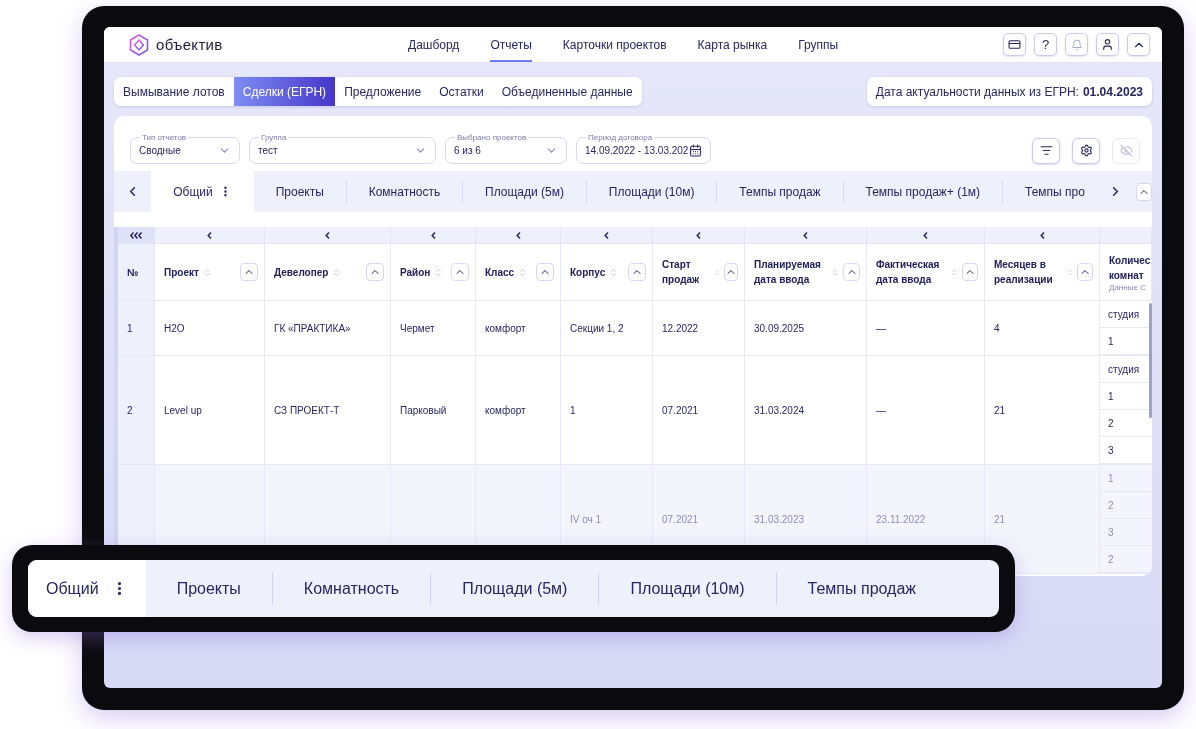 This screenshot has height=729, width=1196. What do you see at coordinates (567, 91) in the screenshot?
I see `report-tab: Объединенные данные` at bounding box center [567, 91].